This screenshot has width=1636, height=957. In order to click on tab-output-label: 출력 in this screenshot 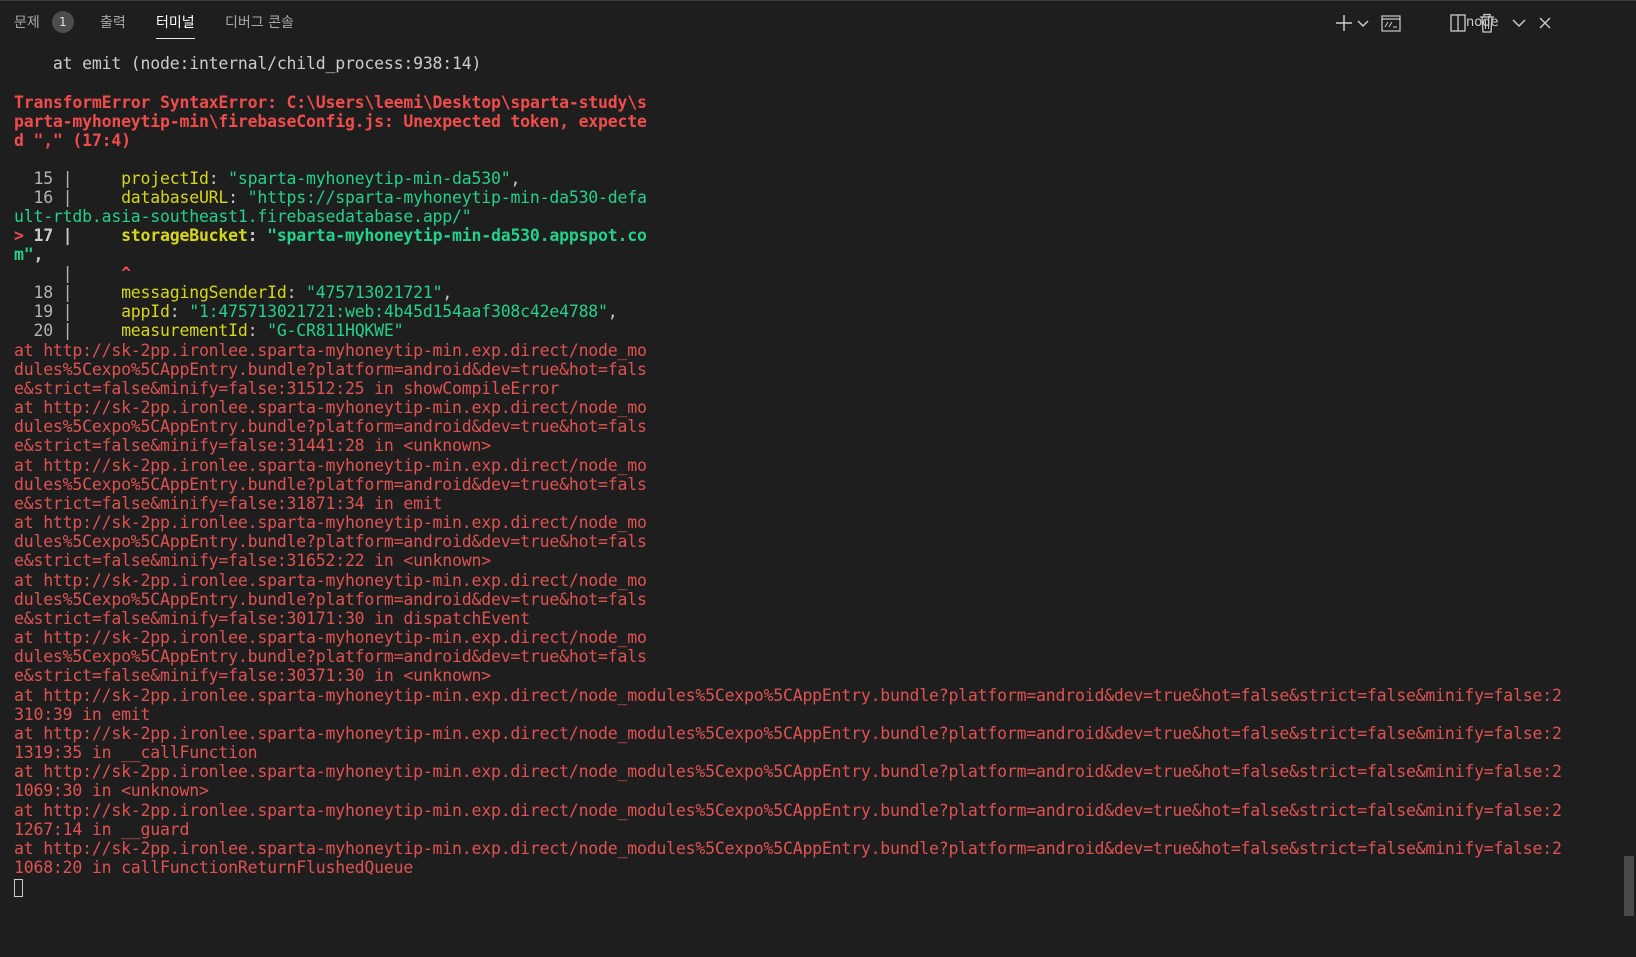, I will do `click(113, 23)`.